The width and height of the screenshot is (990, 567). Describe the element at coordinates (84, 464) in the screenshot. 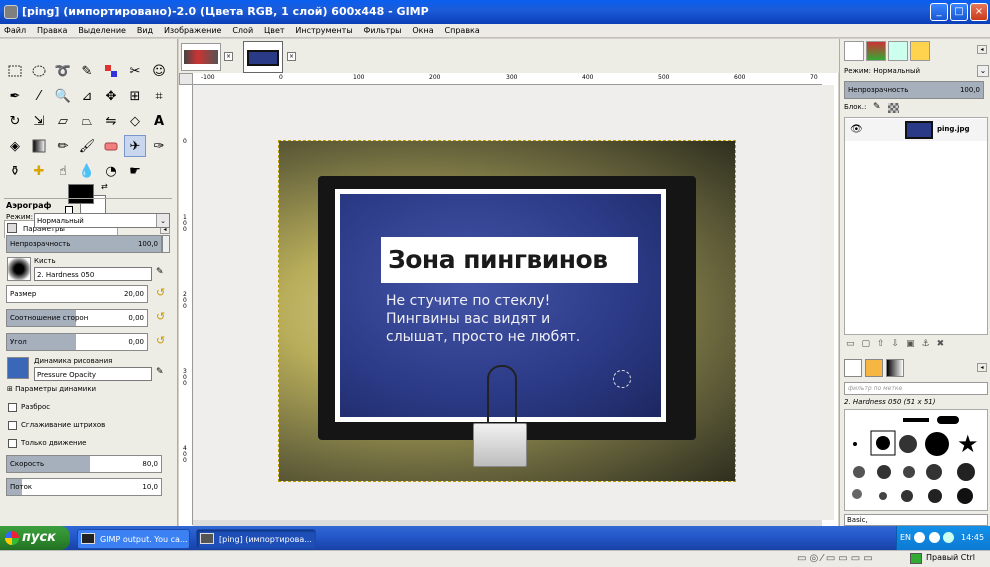

I see `rate-slider: Скорость 80,0` at that location.